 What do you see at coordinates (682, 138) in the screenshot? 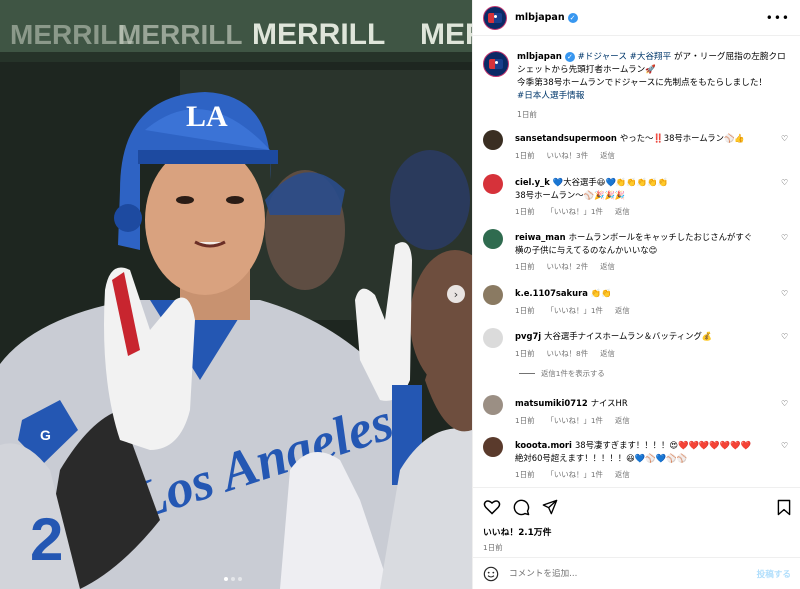
I see `comment-text: やった〜‼️38号ホームラン⚾👍` at bounding box center [682, 138].